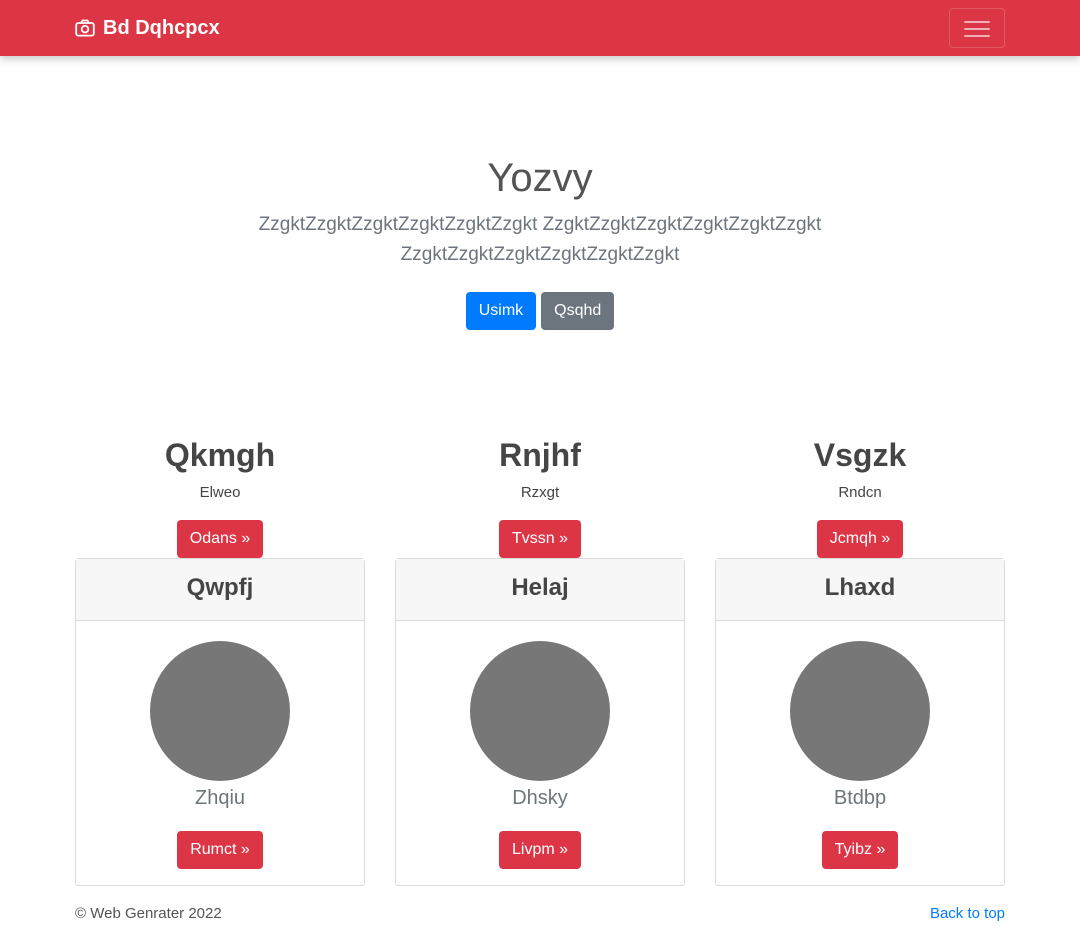 Image resolution: width=1080 pixels, height=926 pixels. What do you see at coordinates (539, 539) in the screenshot?
I see `column-button: Tvssn »` at bounding box center [539, 539].